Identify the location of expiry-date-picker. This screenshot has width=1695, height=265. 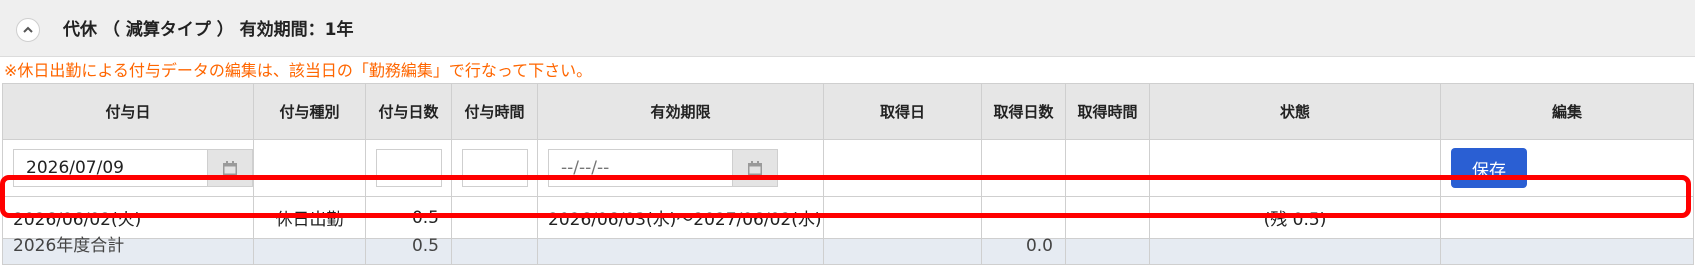
(663, 168).